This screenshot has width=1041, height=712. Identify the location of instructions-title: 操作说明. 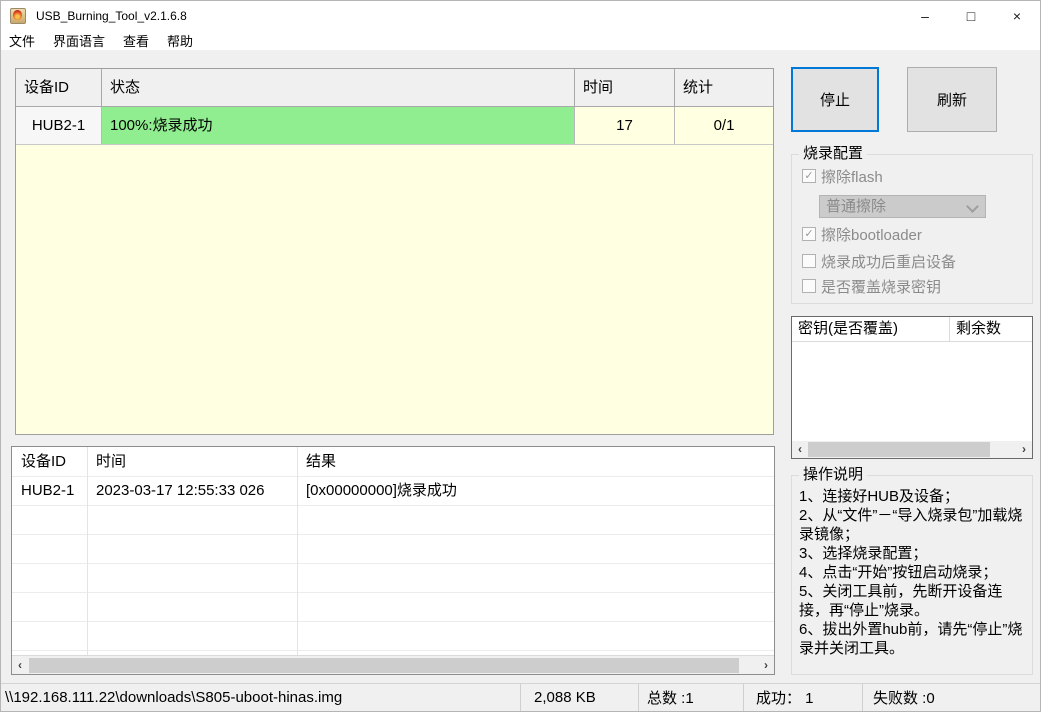
(833, 475).